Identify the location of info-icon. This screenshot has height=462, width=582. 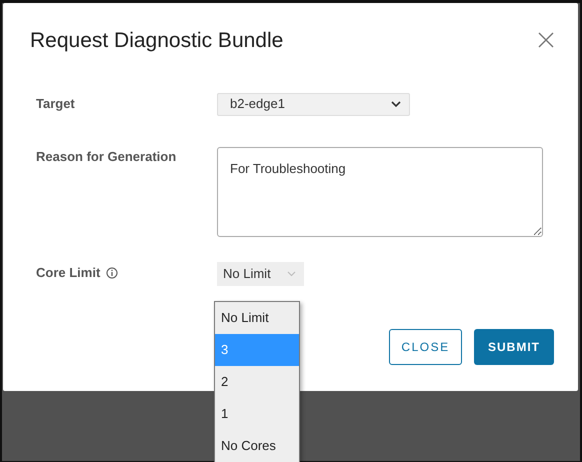
(112, 272).